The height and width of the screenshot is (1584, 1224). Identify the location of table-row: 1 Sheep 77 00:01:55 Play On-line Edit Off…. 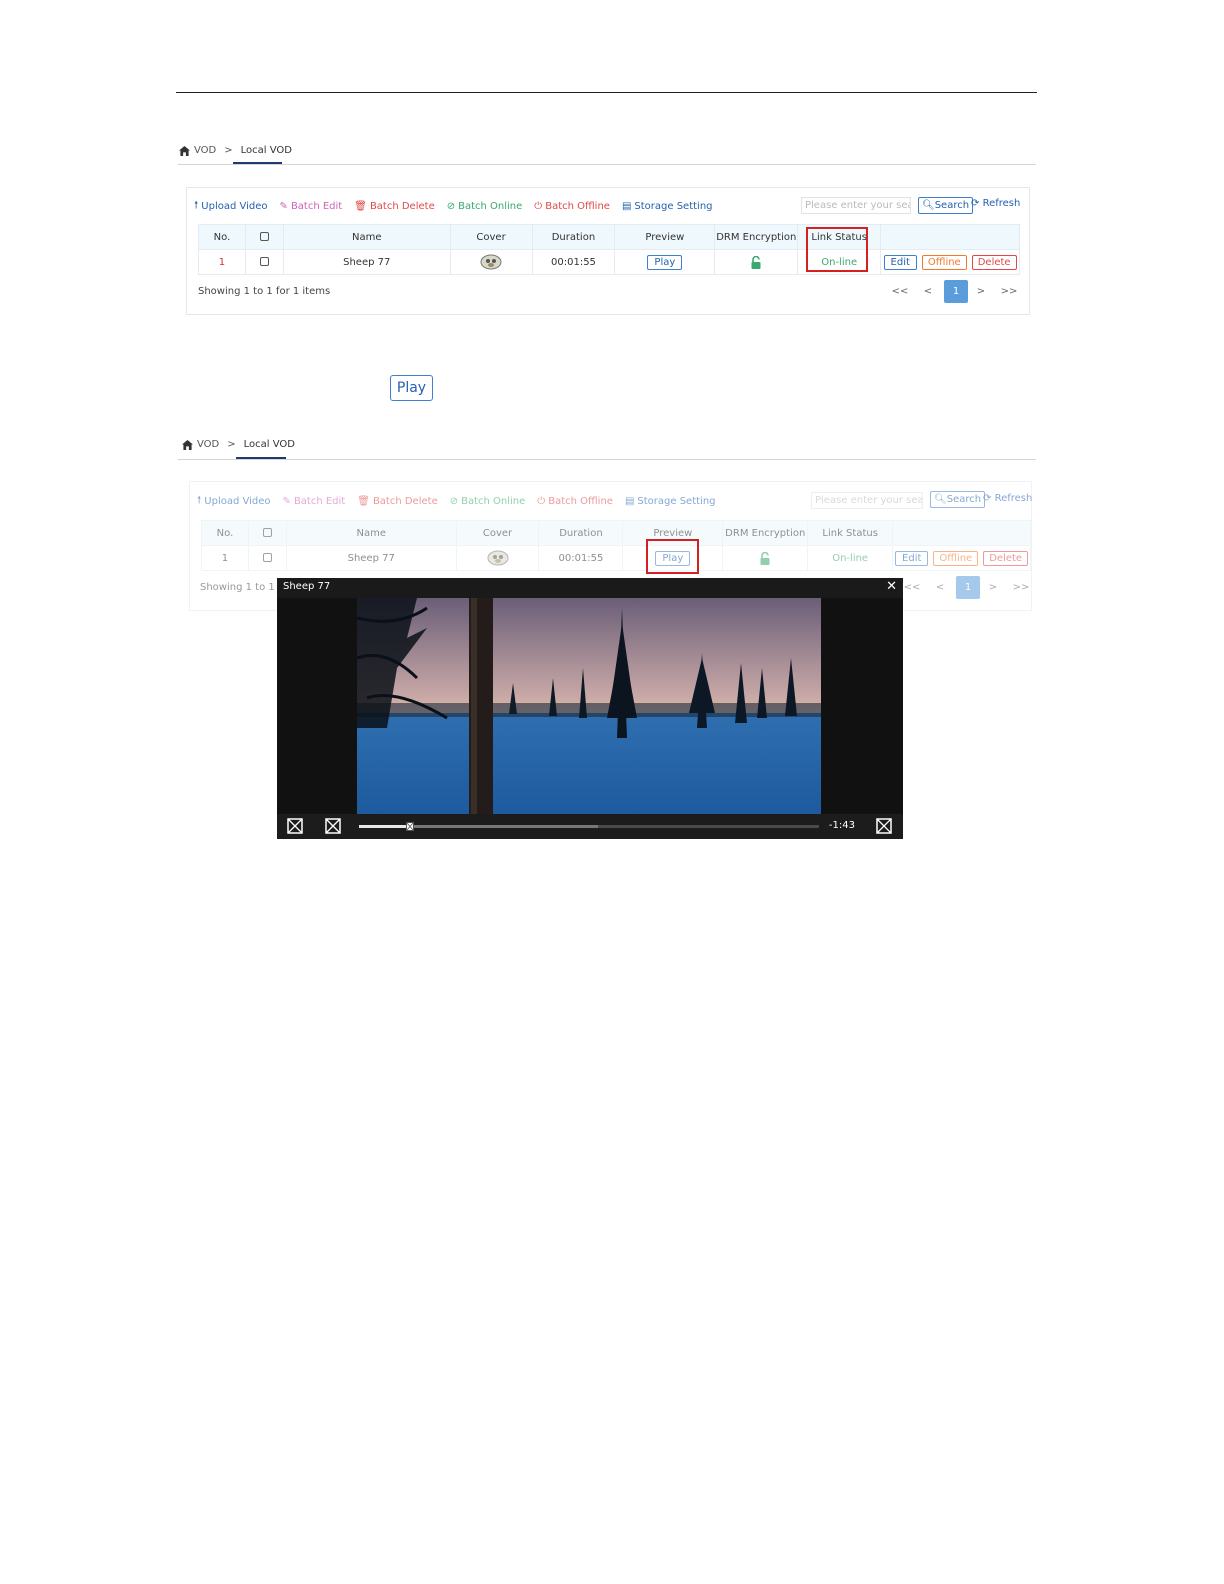
(609, 262).